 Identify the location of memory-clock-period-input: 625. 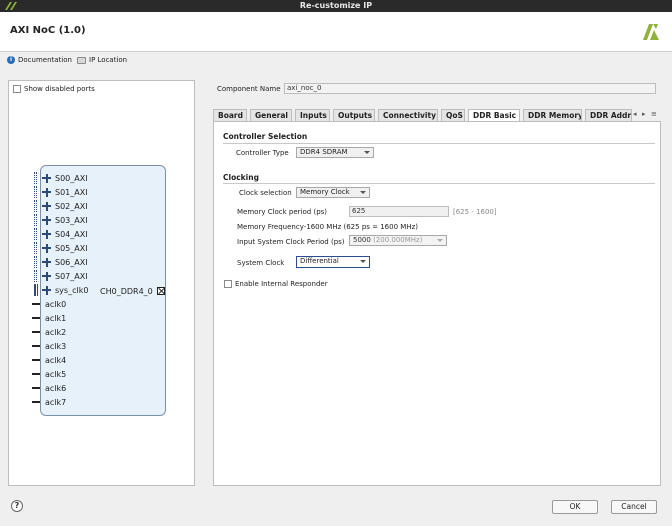
(399, 211).